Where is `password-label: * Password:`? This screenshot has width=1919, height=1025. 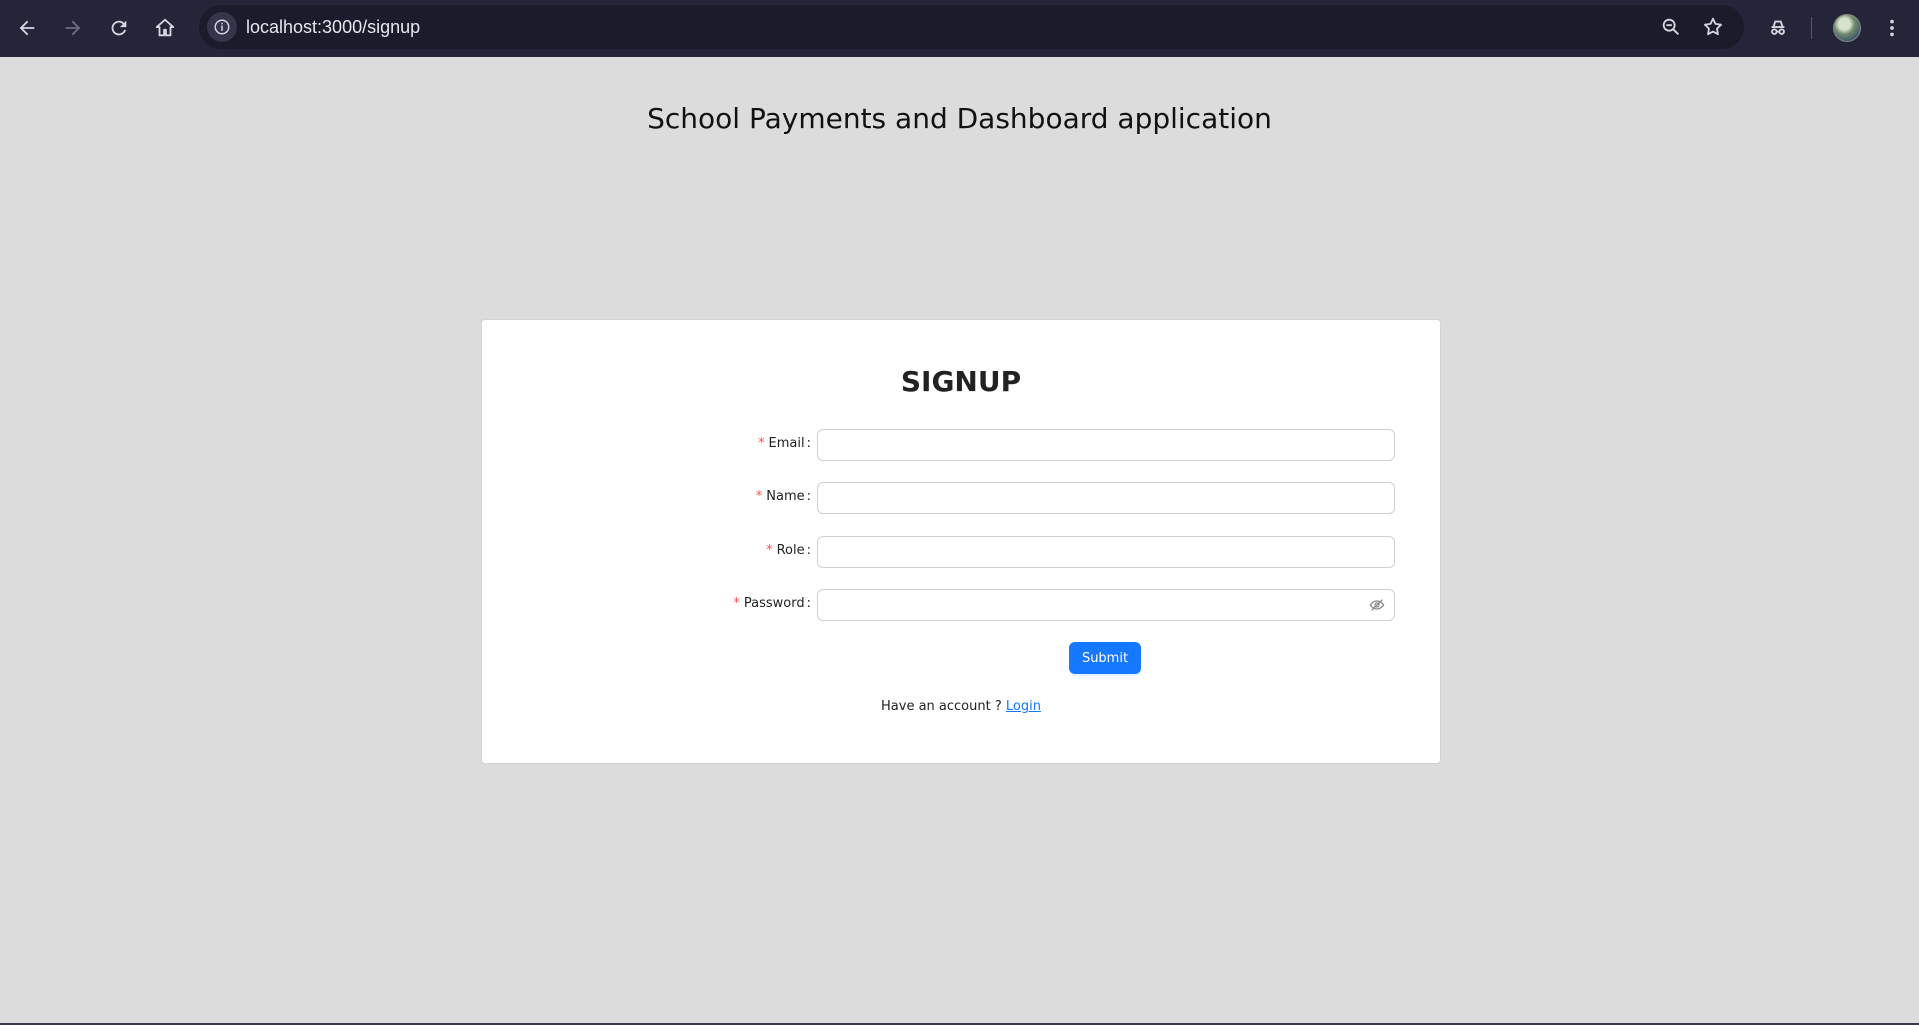 password-label: * Password: is located at coordinates (772, 603).